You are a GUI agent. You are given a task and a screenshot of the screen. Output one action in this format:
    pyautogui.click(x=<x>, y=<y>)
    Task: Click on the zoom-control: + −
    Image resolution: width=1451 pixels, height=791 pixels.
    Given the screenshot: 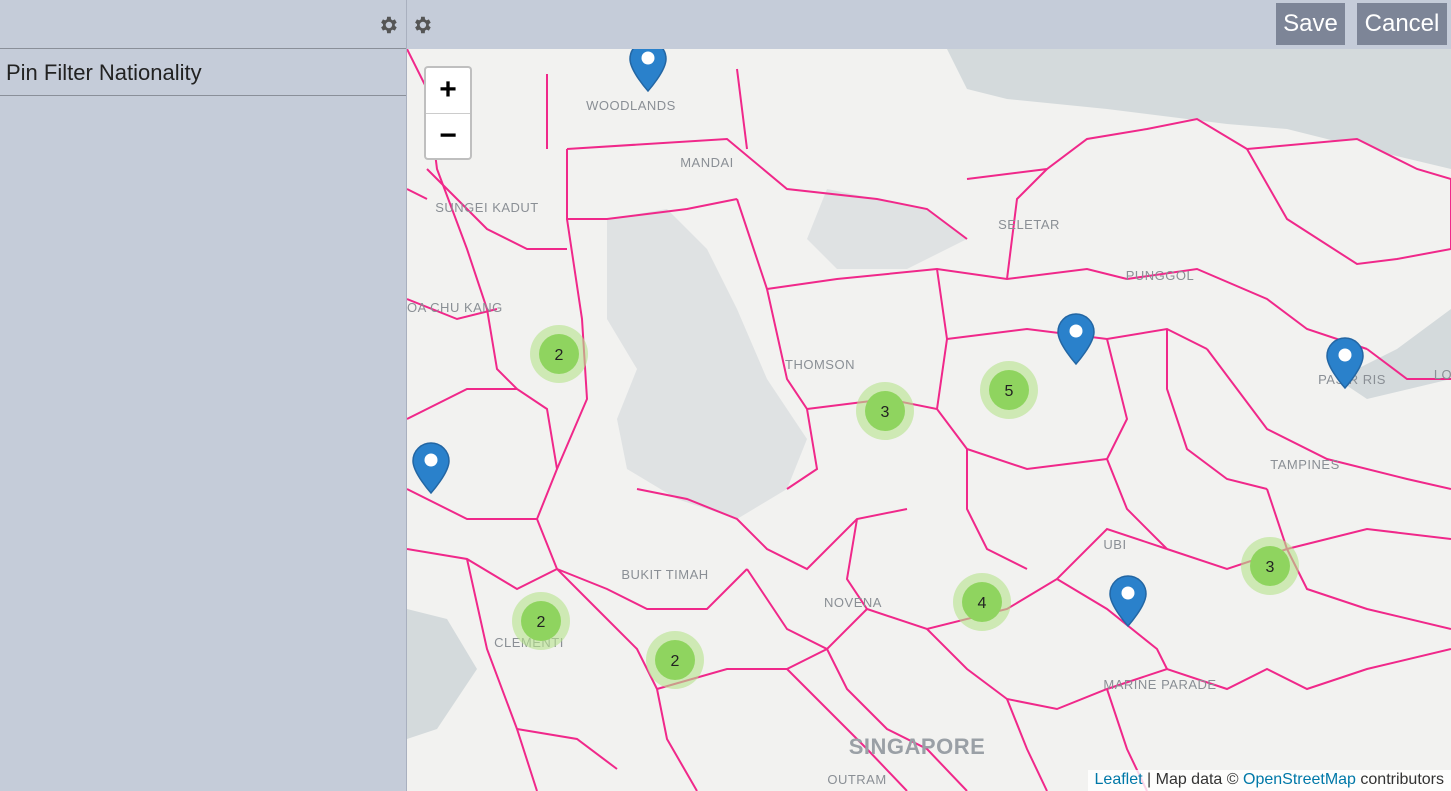 What is the action you would take?
    pyautogui.click(x=448, y=113)
    